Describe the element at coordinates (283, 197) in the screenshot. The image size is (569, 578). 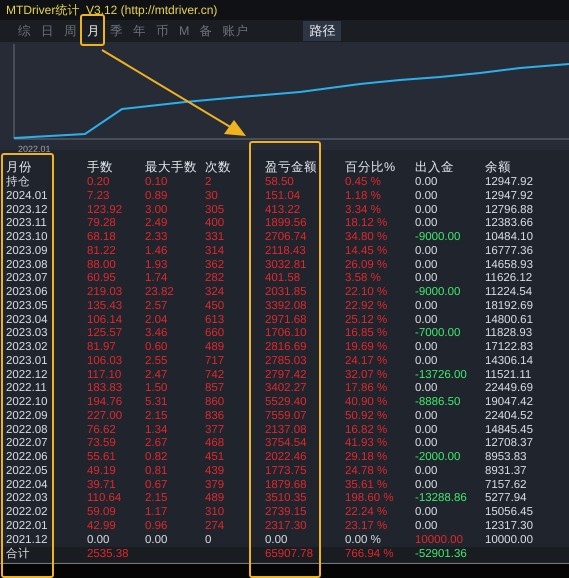
I see `table-cell-text: 151.04` at that location.